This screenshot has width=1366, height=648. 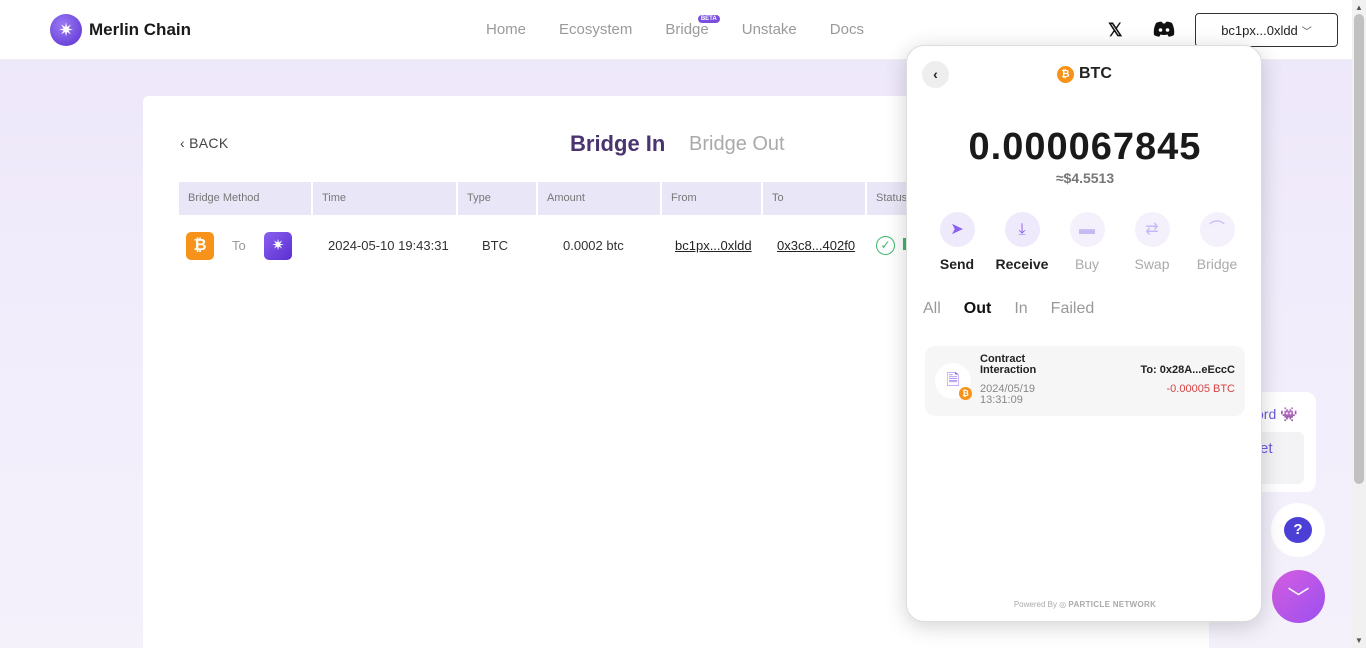 I want to click on filter-out: Out, so click(x=978, y=309).